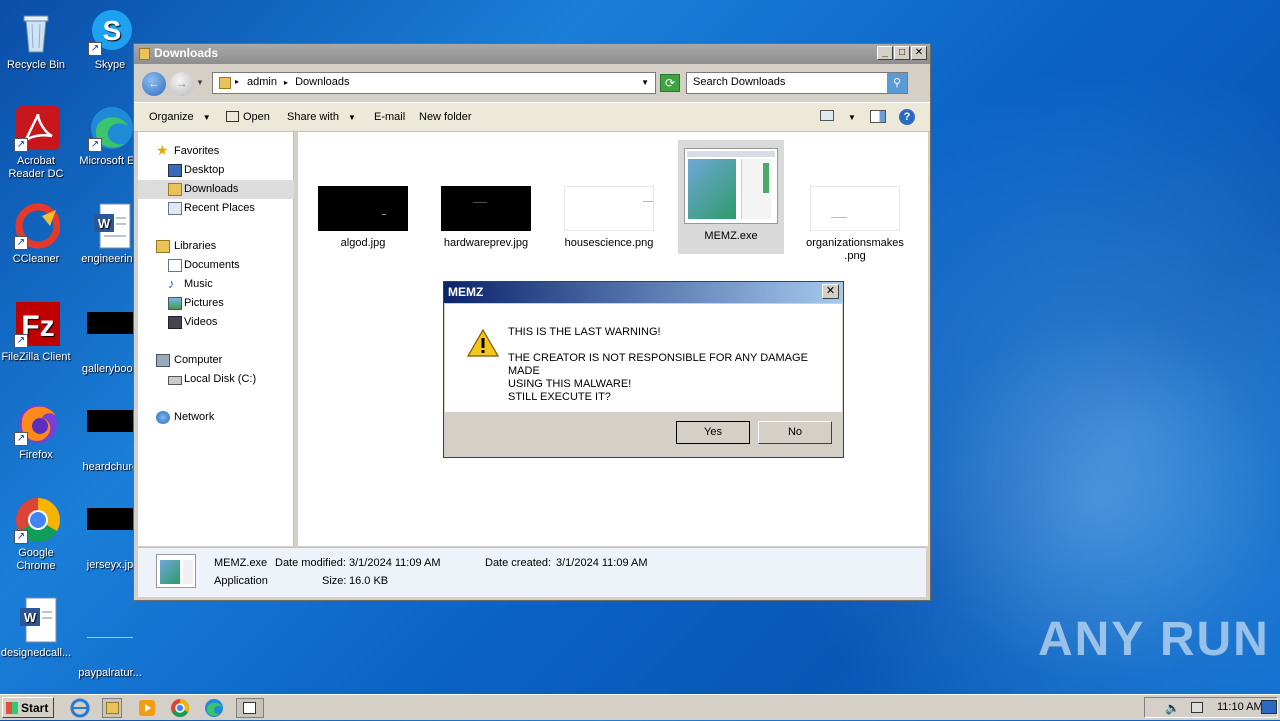 Image resolution: width=1280 pixels, height=721 pixels. What do you see at coordinates (216, 246) in the screenshot?
I see `nav-libraries: Libraries` at bounding box center [216, 246].